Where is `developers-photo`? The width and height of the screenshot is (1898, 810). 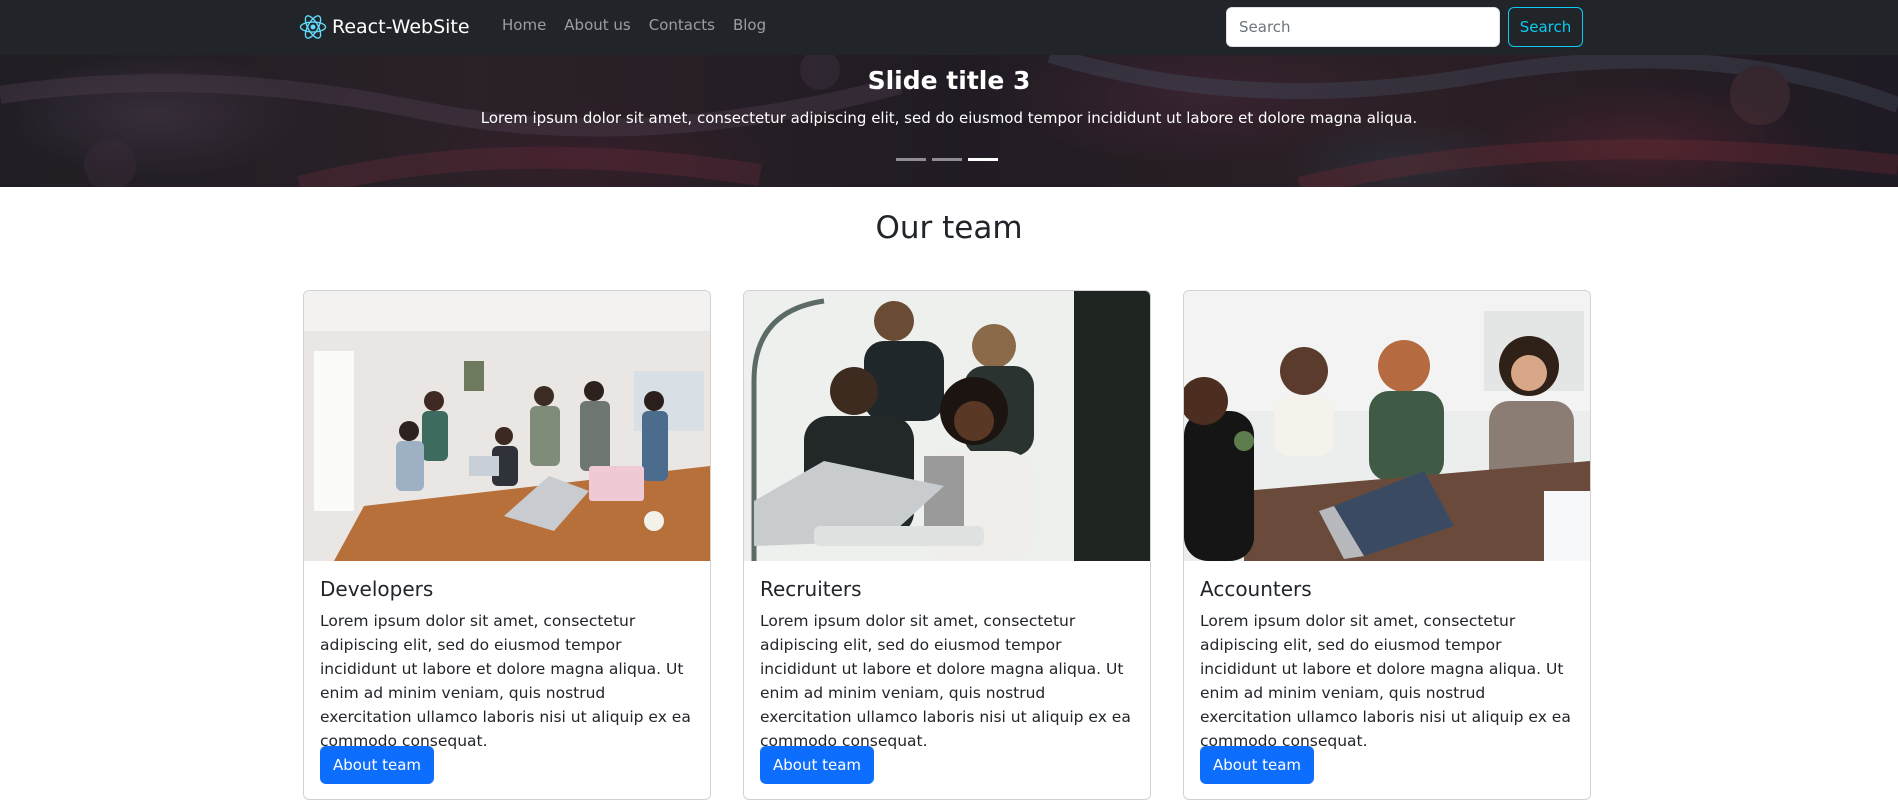 developers-photo is located at coordinates (507, 426).